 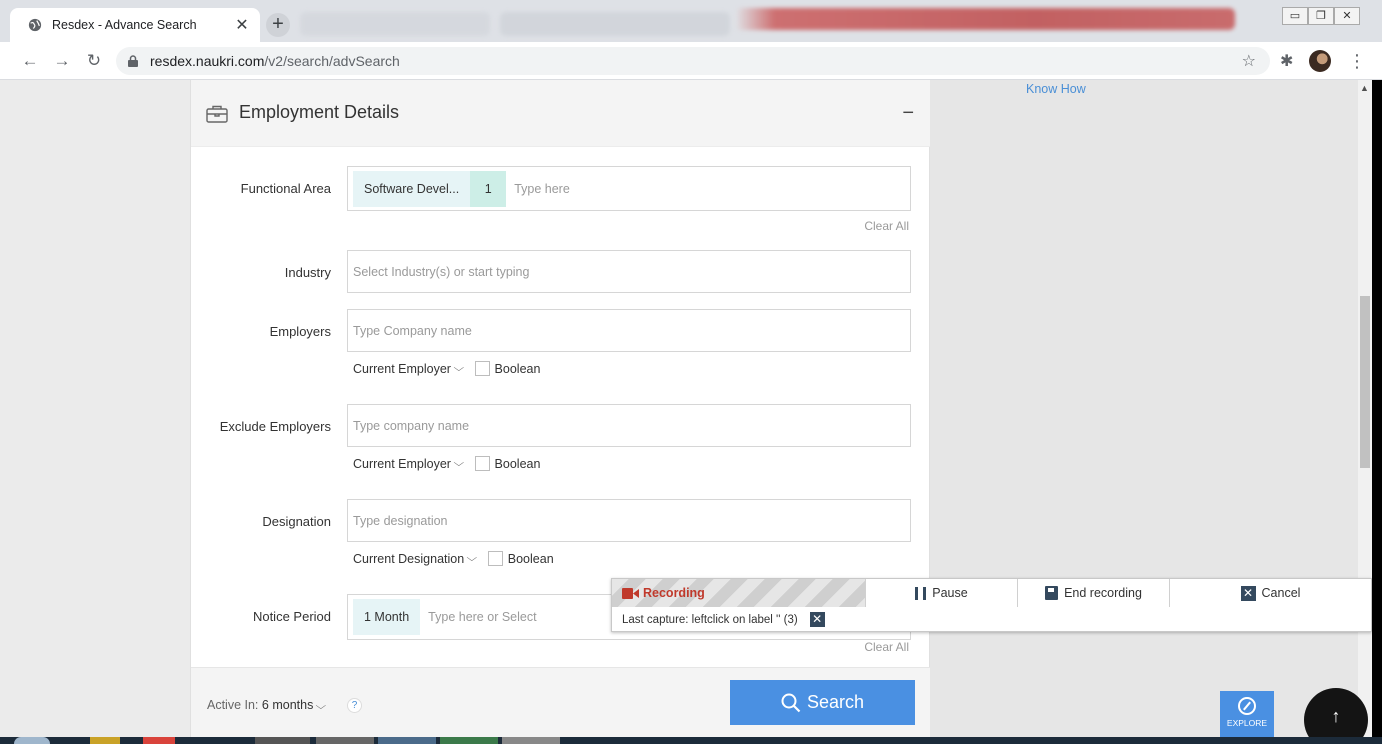 I want to click on functional-area-clear-all: Clear All, so click(x=886, y=226).